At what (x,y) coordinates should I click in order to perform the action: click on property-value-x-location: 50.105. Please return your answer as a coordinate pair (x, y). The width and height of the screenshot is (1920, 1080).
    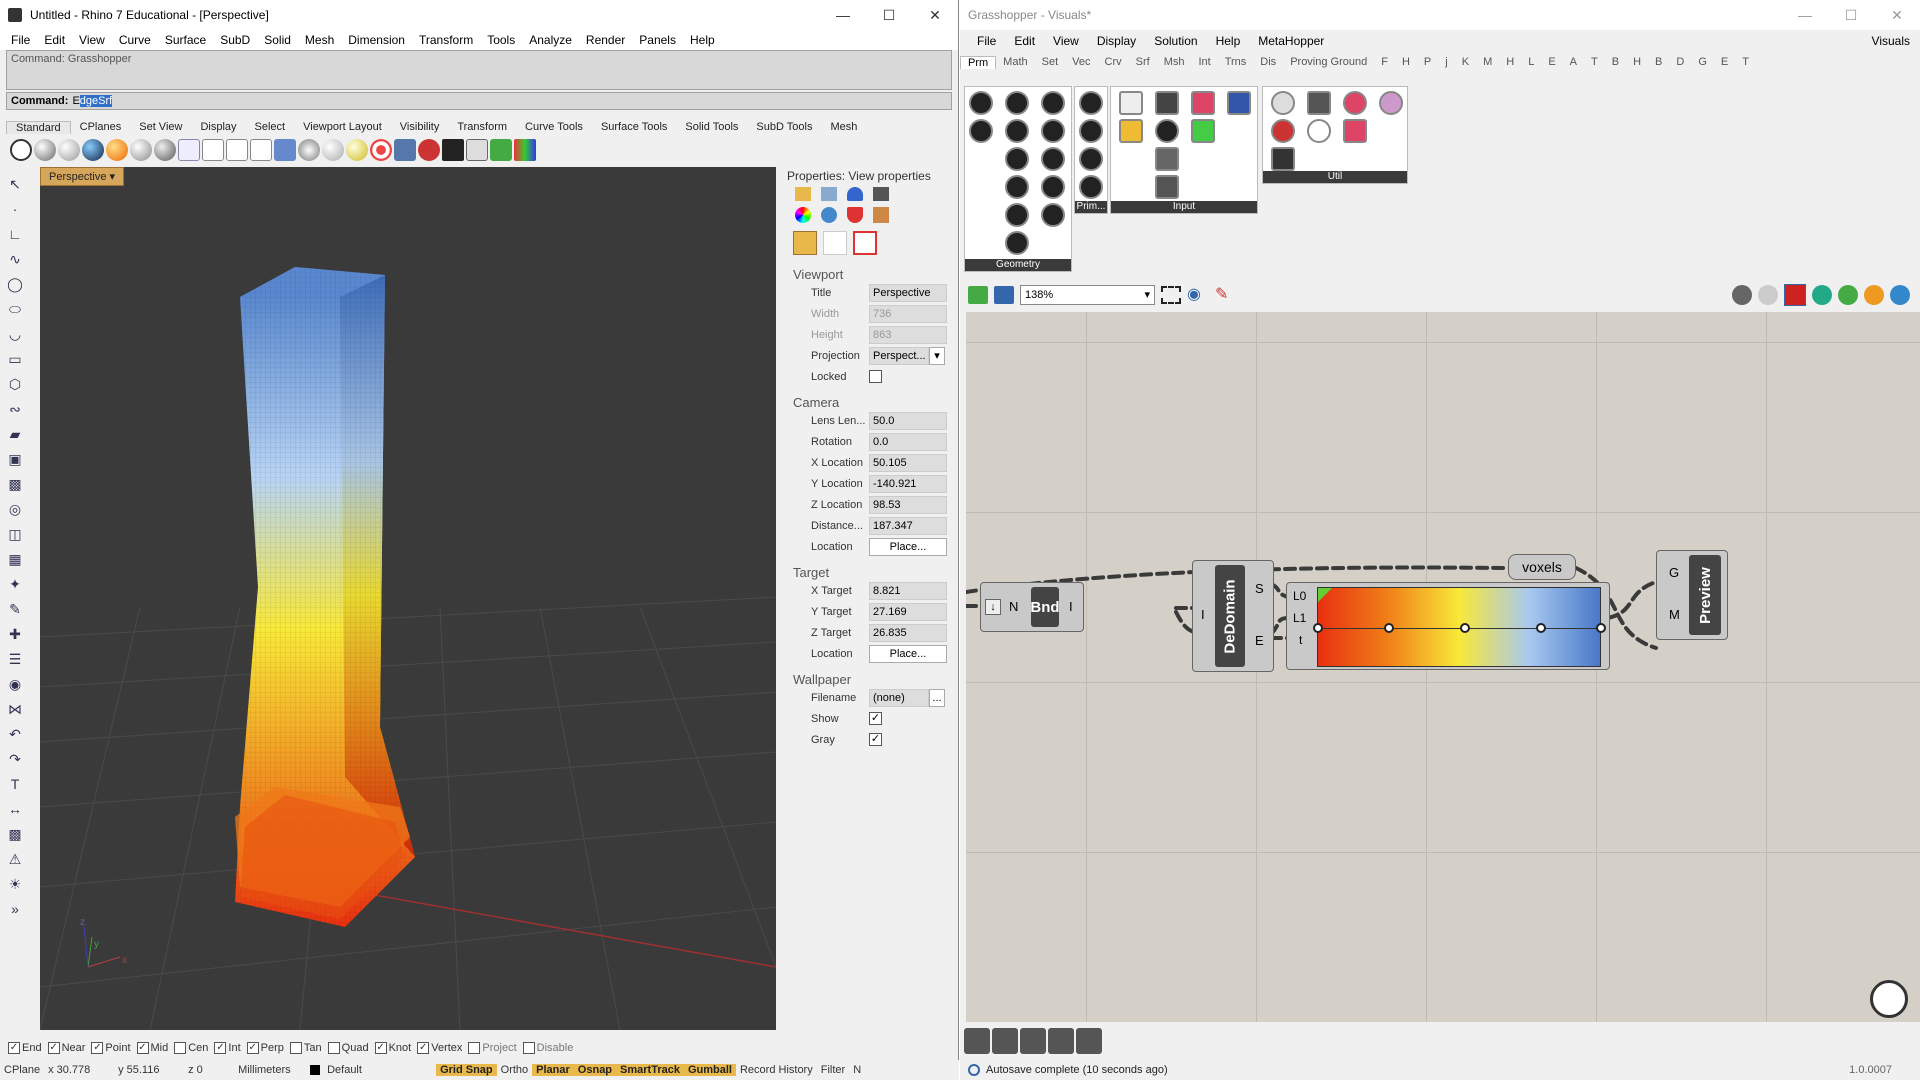
    Looking at the image, I should click on (908, 462).